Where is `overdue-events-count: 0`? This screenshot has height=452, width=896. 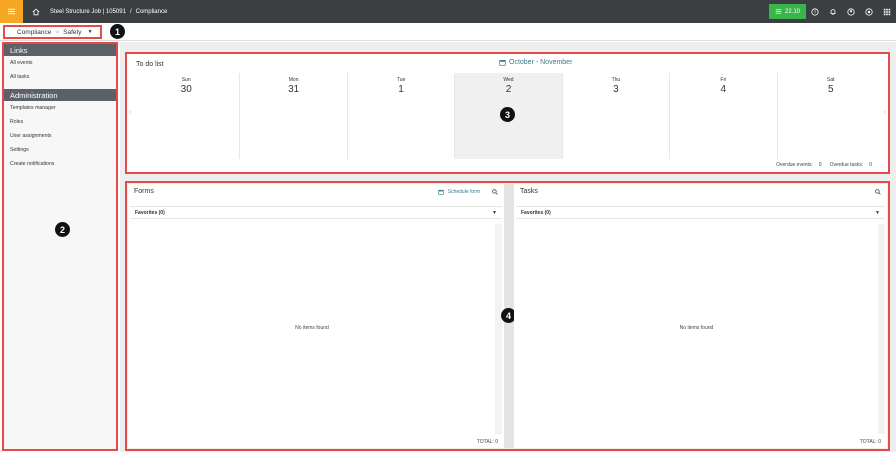
overdue-events-count: 0 is located at coordinates (820, 165).